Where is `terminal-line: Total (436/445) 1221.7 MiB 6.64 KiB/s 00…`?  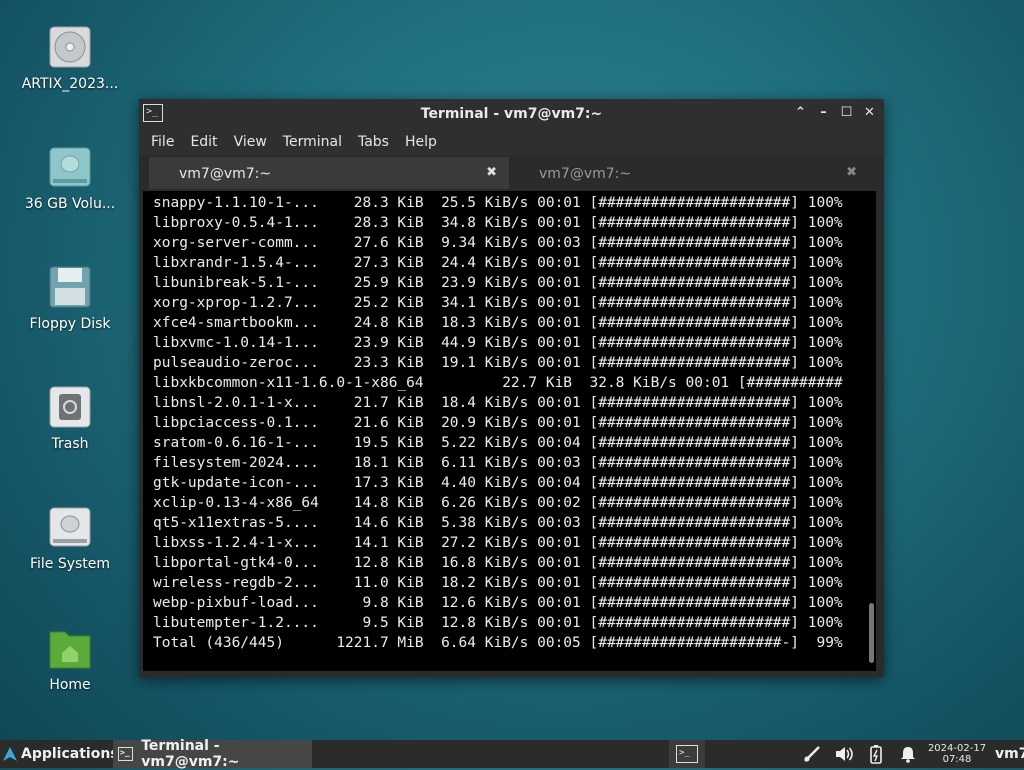 terminal-line: Total (436/445) 1221.7 MiB 6.64 KiB/s 00… is located at coordinates (498, 643).